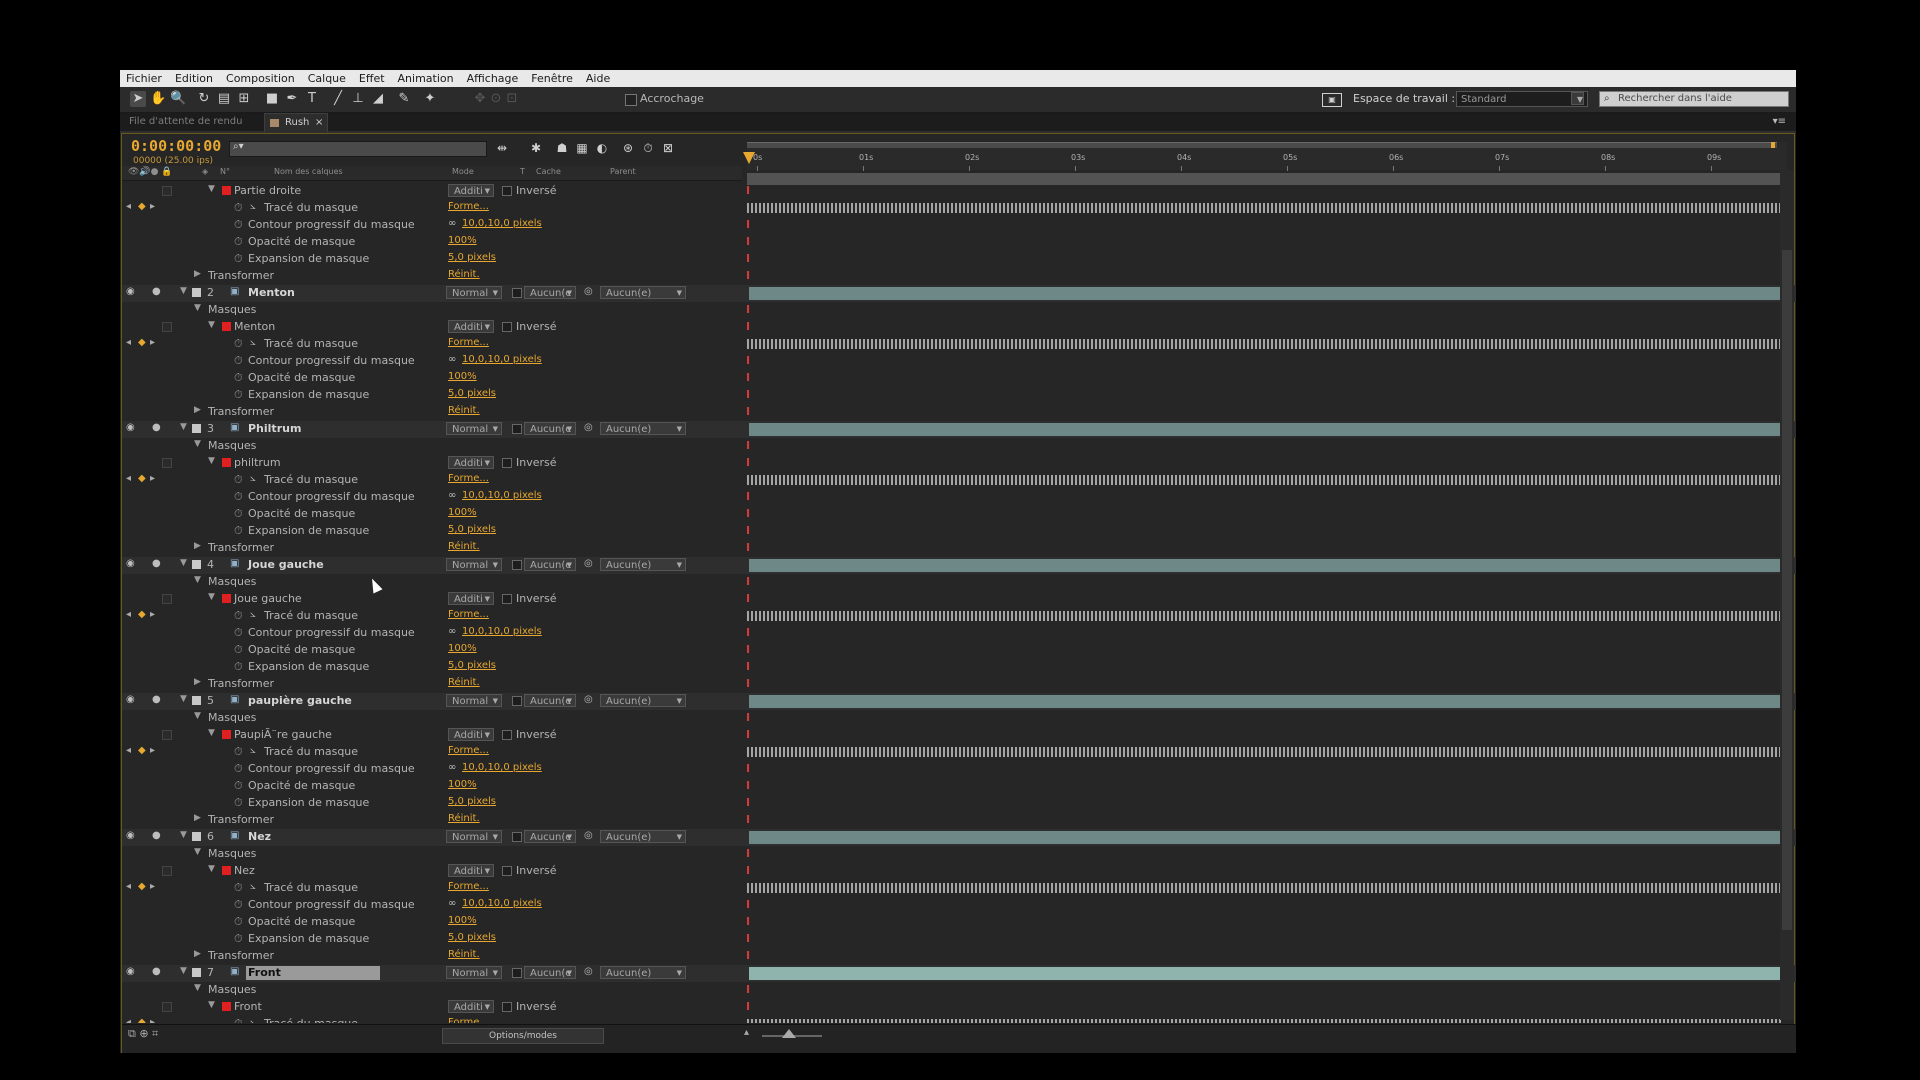  Describe the element at coordinates (1773, 145) in the screenshot. I see `work-area-end` at that location.